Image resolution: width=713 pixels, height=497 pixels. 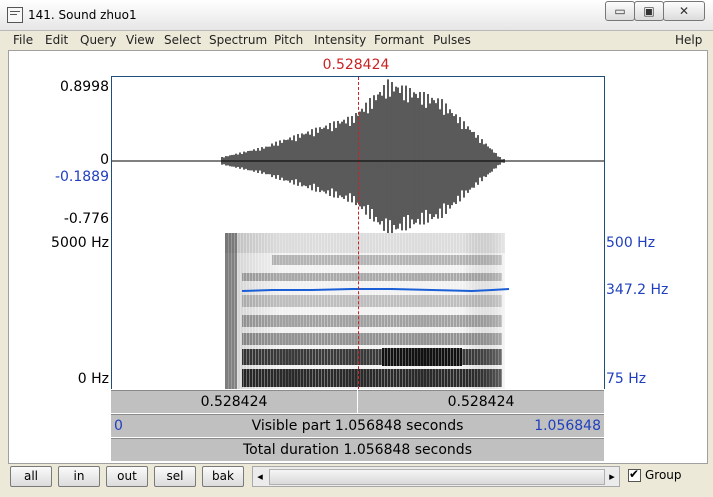 I want to click on zoom-selection-button: sel, so click(x=175, y=476).